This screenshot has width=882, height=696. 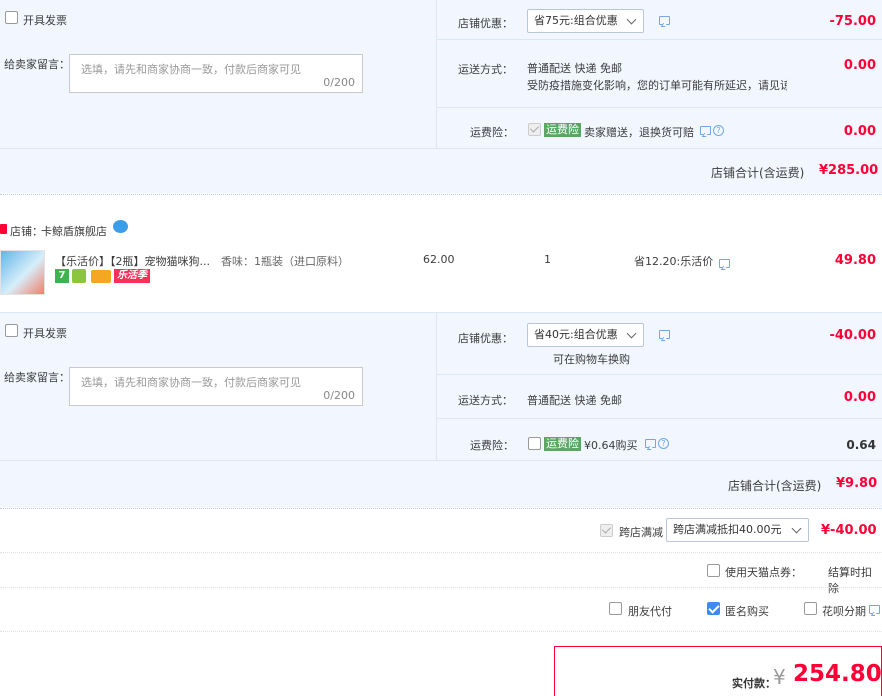 I want to click on store1-total-value: ¥285.00, so click(x=849, y=170).